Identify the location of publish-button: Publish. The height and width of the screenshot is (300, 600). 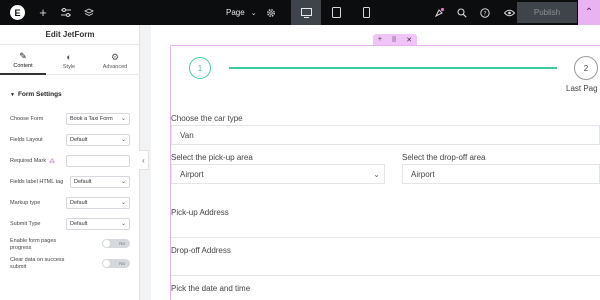
(547, 12).